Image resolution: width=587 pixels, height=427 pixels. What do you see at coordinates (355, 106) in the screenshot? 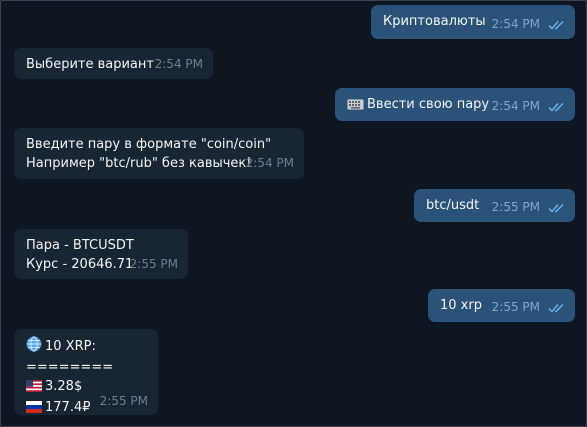
I see `keyboard-icon` at bounding box center [355, 106].